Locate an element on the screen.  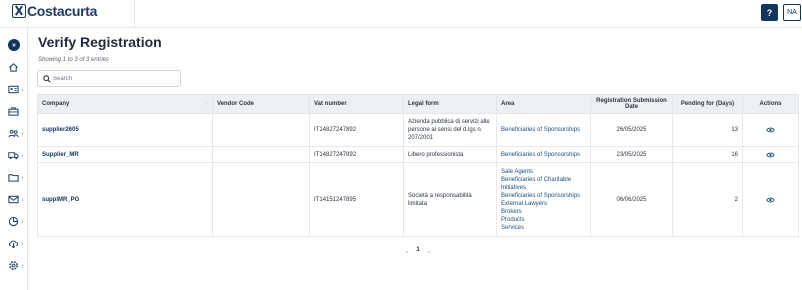
area-link: Sale Agents is located at coordinates (543, 172).